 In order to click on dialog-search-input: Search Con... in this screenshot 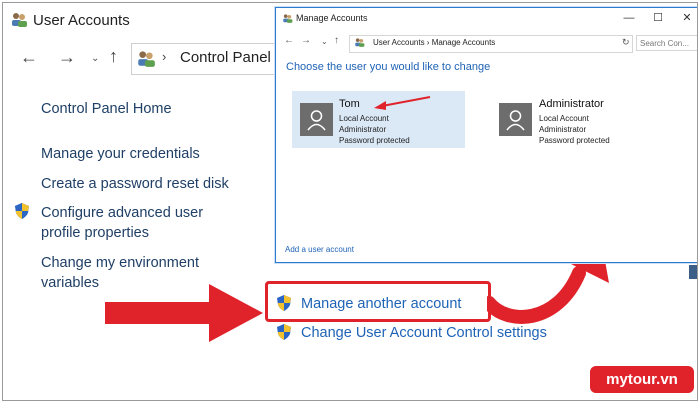, I will do `click(666, 43)`.